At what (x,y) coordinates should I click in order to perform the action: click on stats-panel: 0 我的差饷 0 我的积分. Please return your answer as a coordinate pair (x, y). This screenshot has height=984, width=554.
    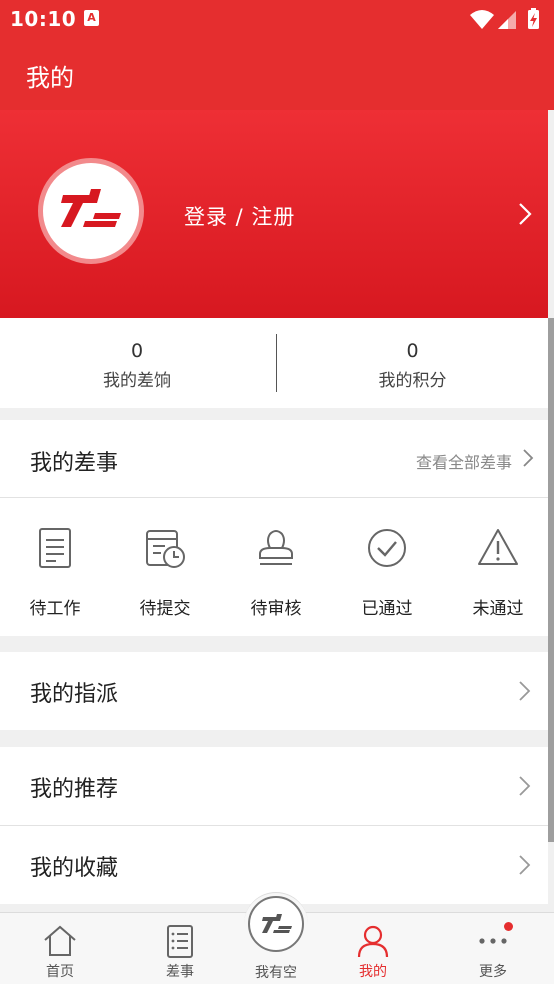
    Looking at the image, I should click on (274, 363).